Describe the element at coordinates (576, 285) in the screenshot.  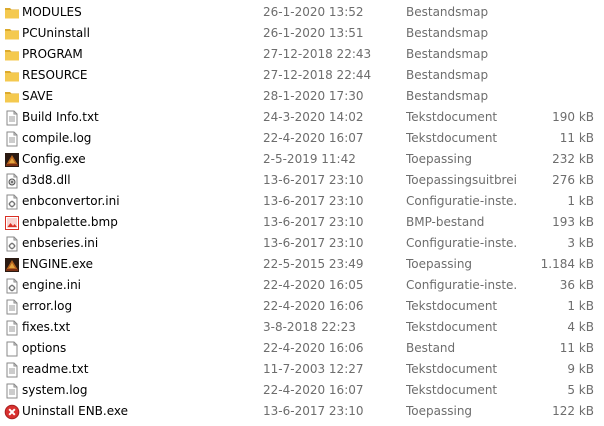
I see `file-size: 36 kB` at that location.